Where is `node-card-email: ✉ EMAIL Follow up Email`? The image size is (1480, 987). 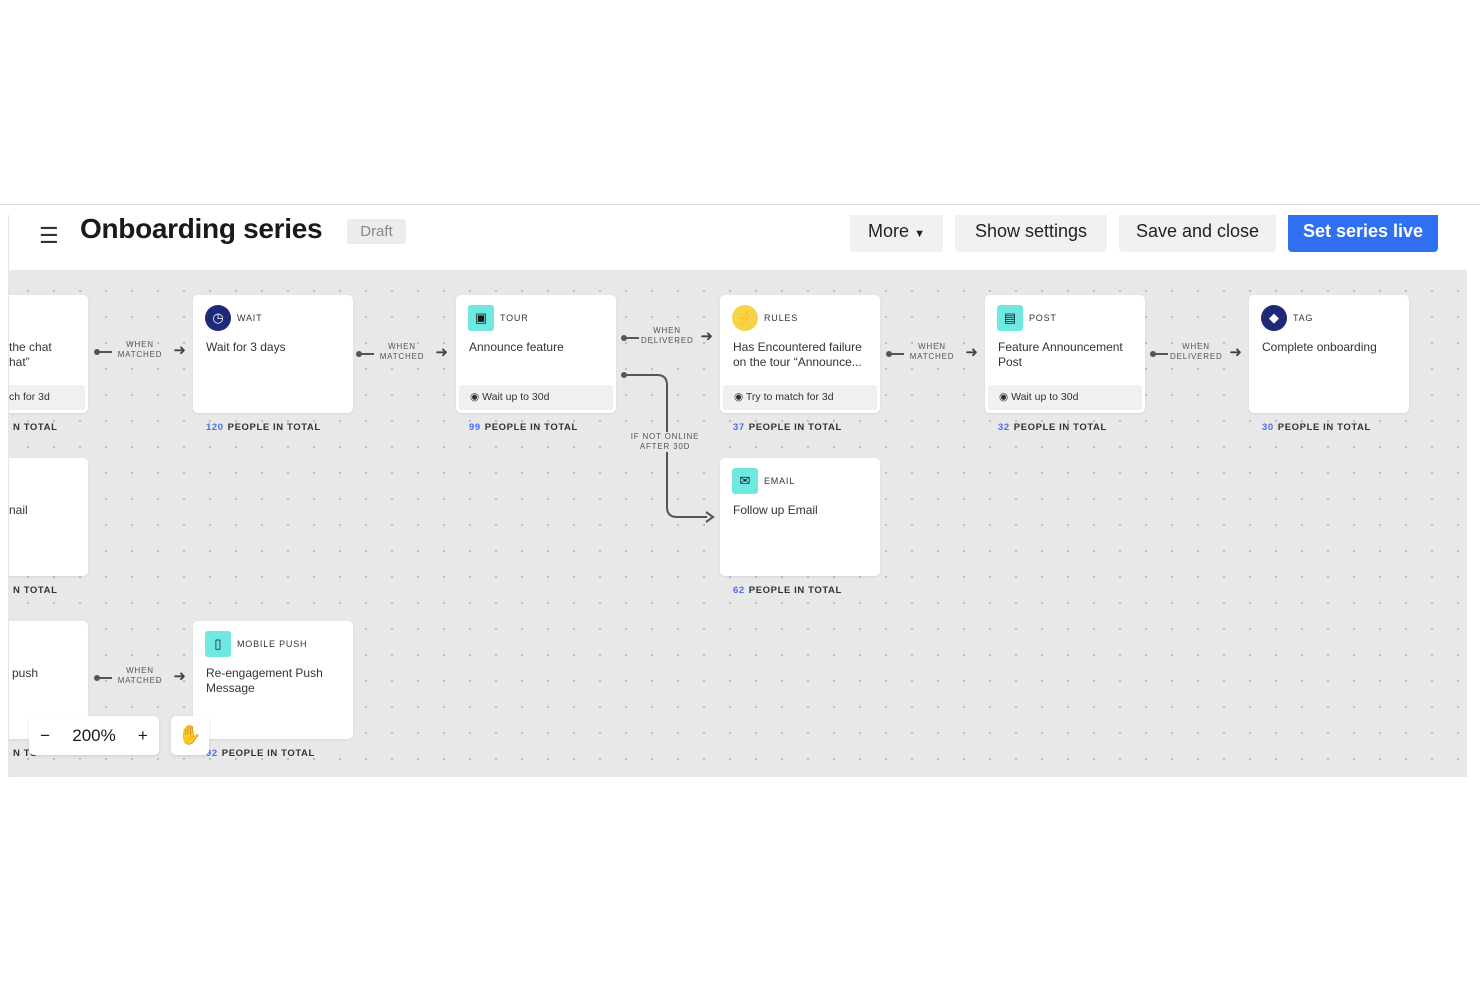 node-card-email: ✉ EMAIL Follow up Email is located at coordinates (800, 517).